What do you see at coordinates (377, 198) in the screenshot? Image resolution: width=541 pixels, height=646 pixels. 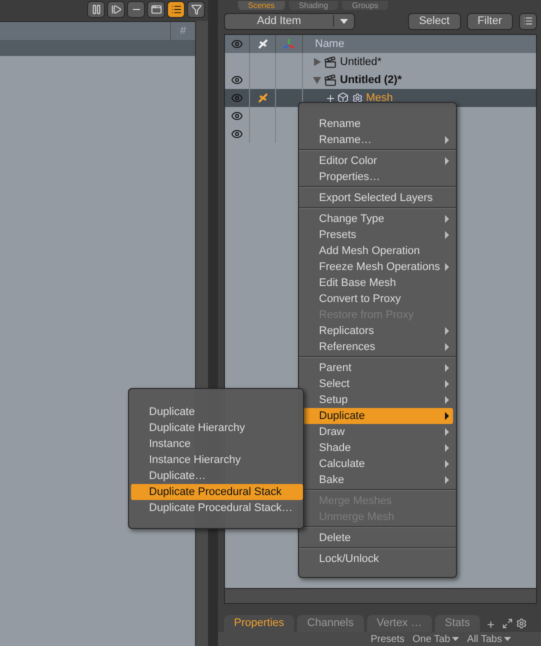 I see `menu-item: Export Selected Layers` at bounding box center [377, 198].